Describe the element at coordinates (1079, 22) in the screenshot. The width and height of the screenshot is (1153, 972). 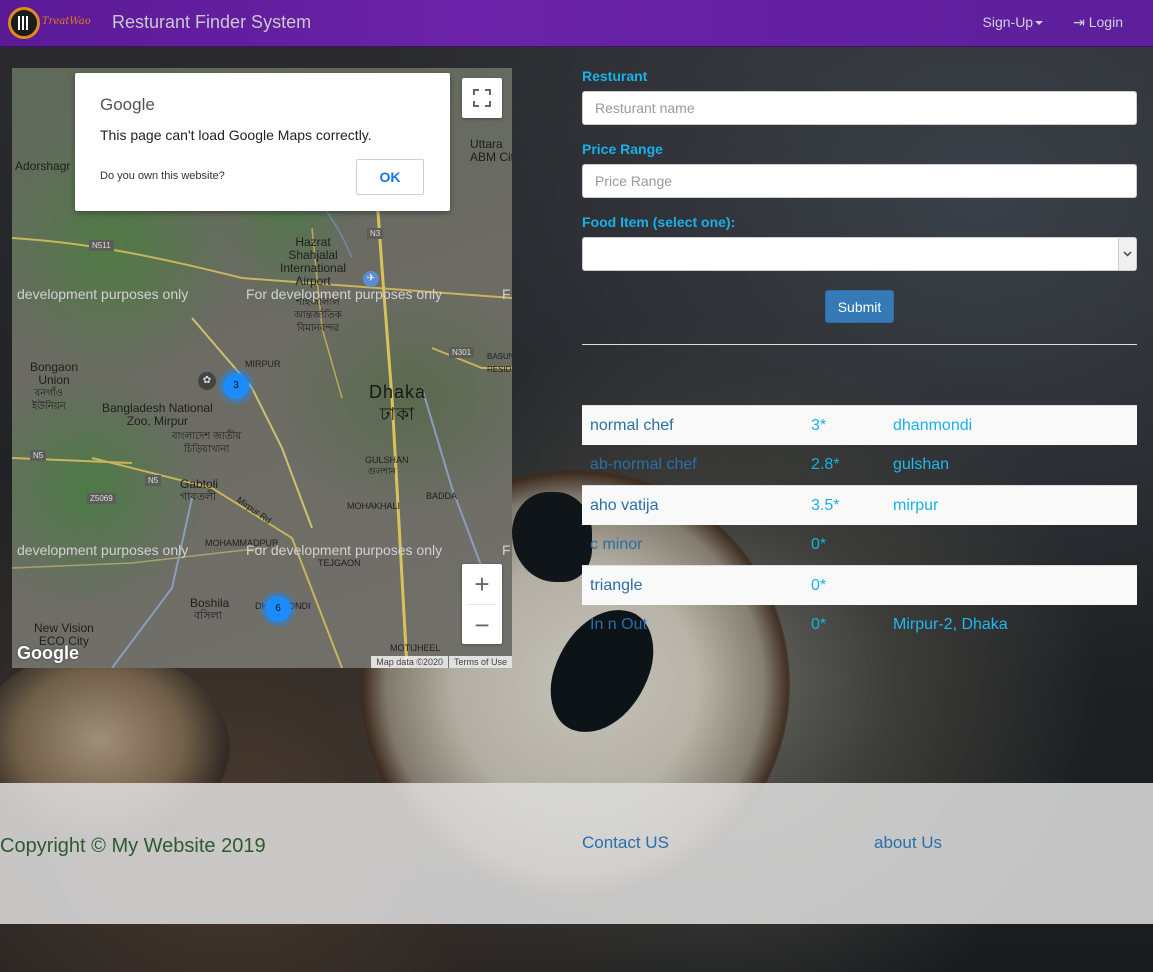
I see `login-icon: ⇥` at that location.